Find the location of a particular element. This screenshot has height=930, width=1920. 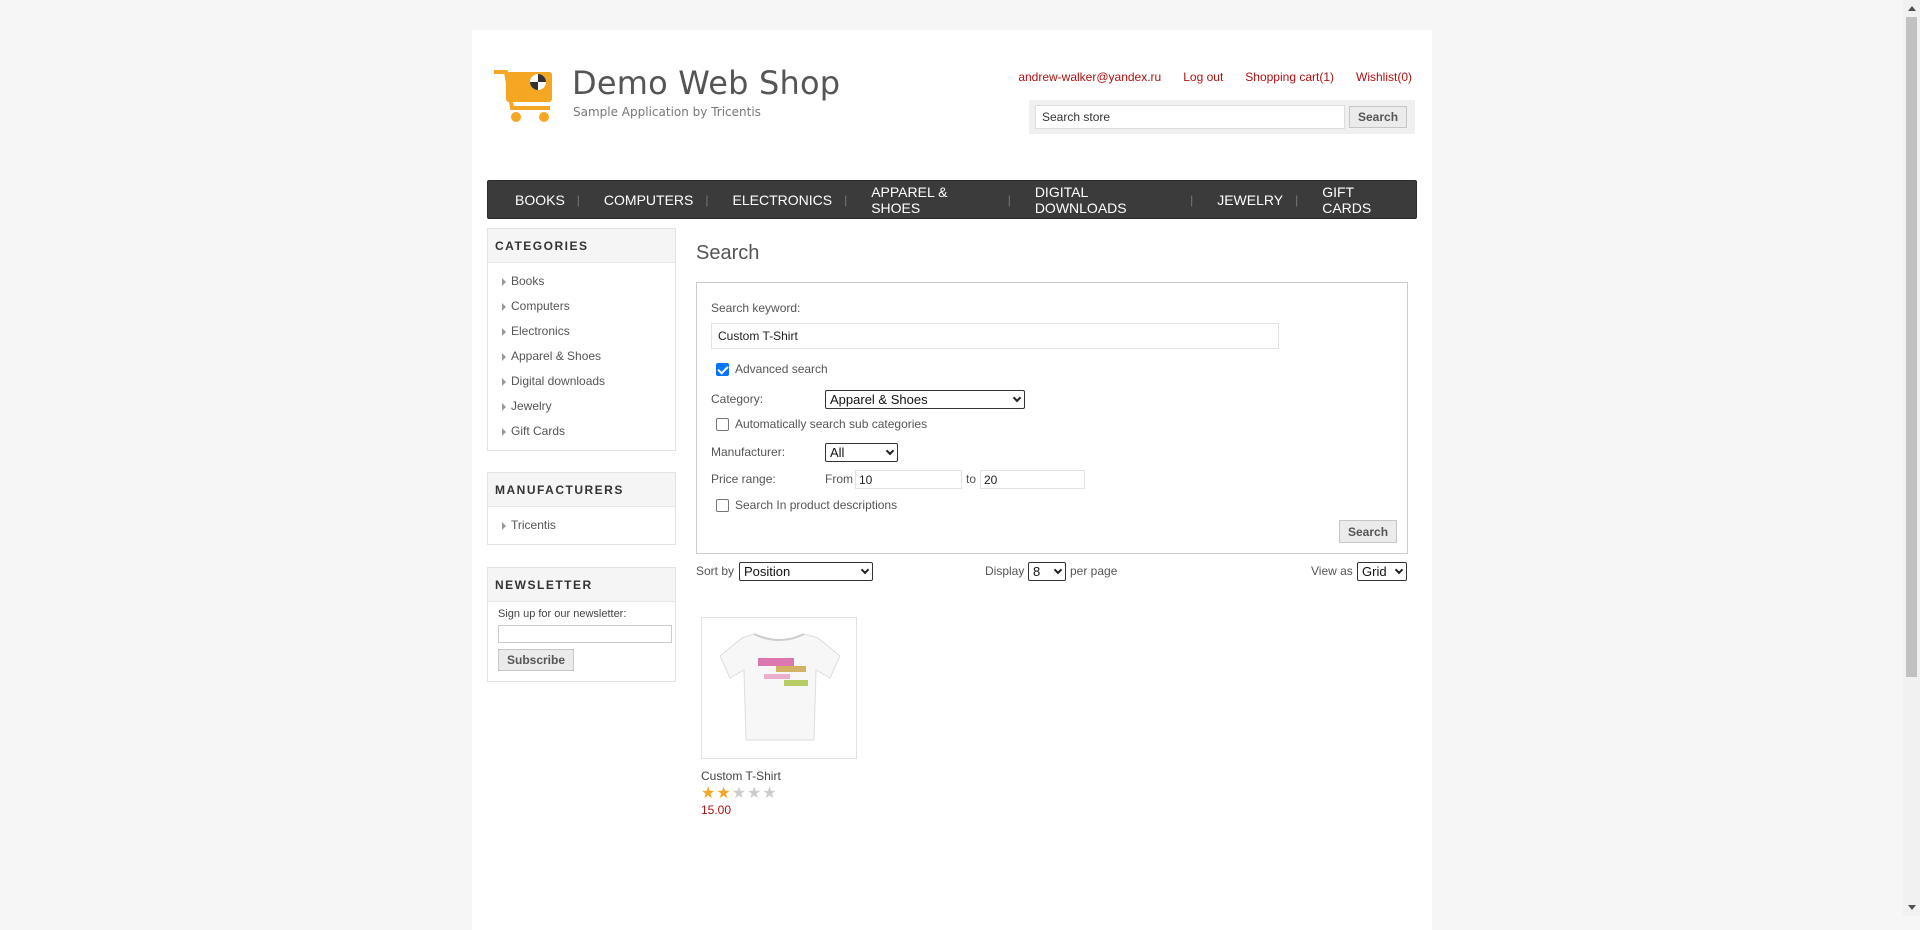

search-keyword-label: Search keyword: is located at coordinates (756, 308).